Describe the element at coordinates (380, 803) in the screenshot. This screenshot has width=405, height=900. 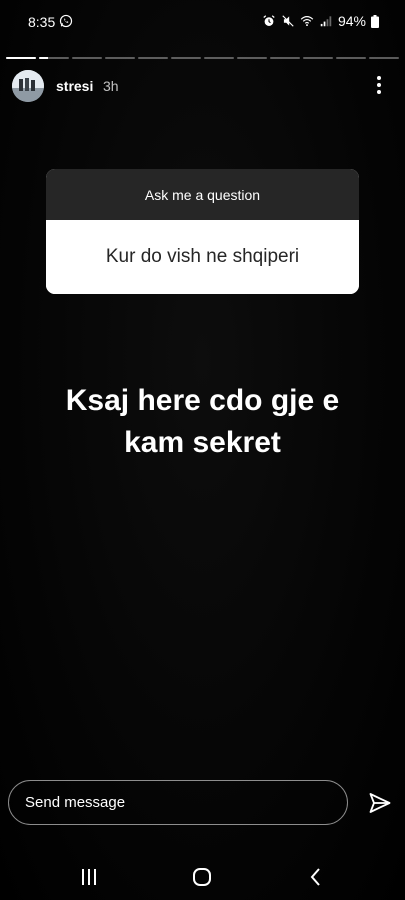
I see `send-icon` at that location.